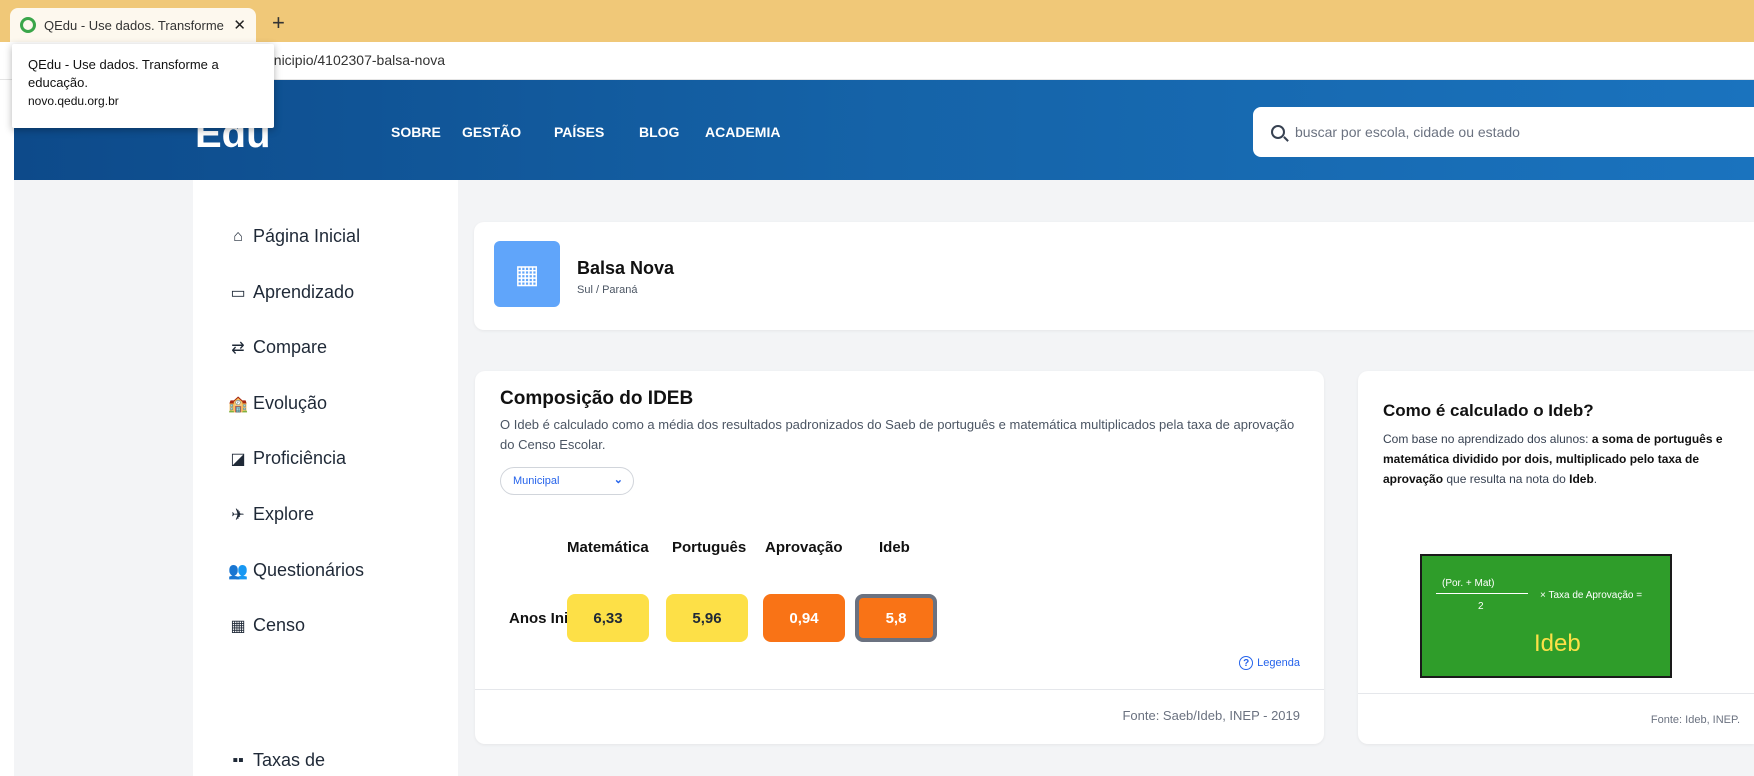  What do you see at coordinates (239, 25) in the screenshot?
I see `close-tab-icon: ✕` at bounding box center [239, 25].